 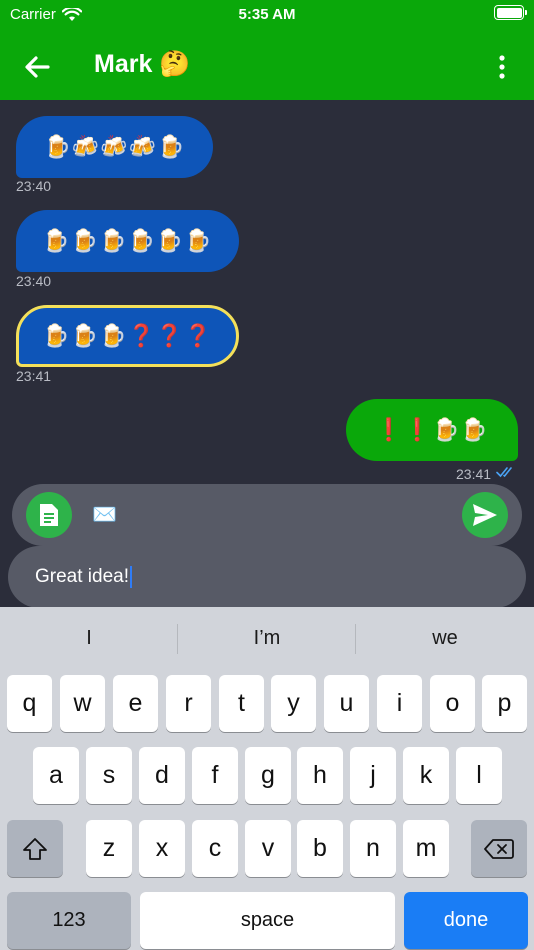 I want to click on key-j: j, so click(x=373, y=775).